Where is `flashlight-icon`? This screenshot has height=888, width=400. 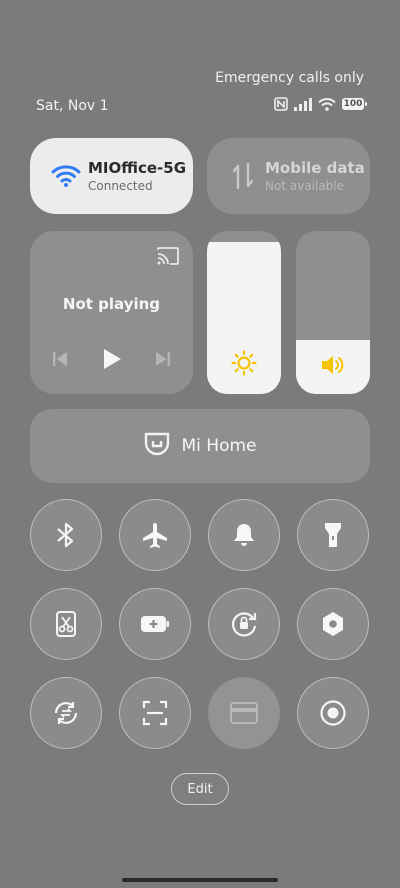
flashlight-icon is located at coordinates (333, 535).